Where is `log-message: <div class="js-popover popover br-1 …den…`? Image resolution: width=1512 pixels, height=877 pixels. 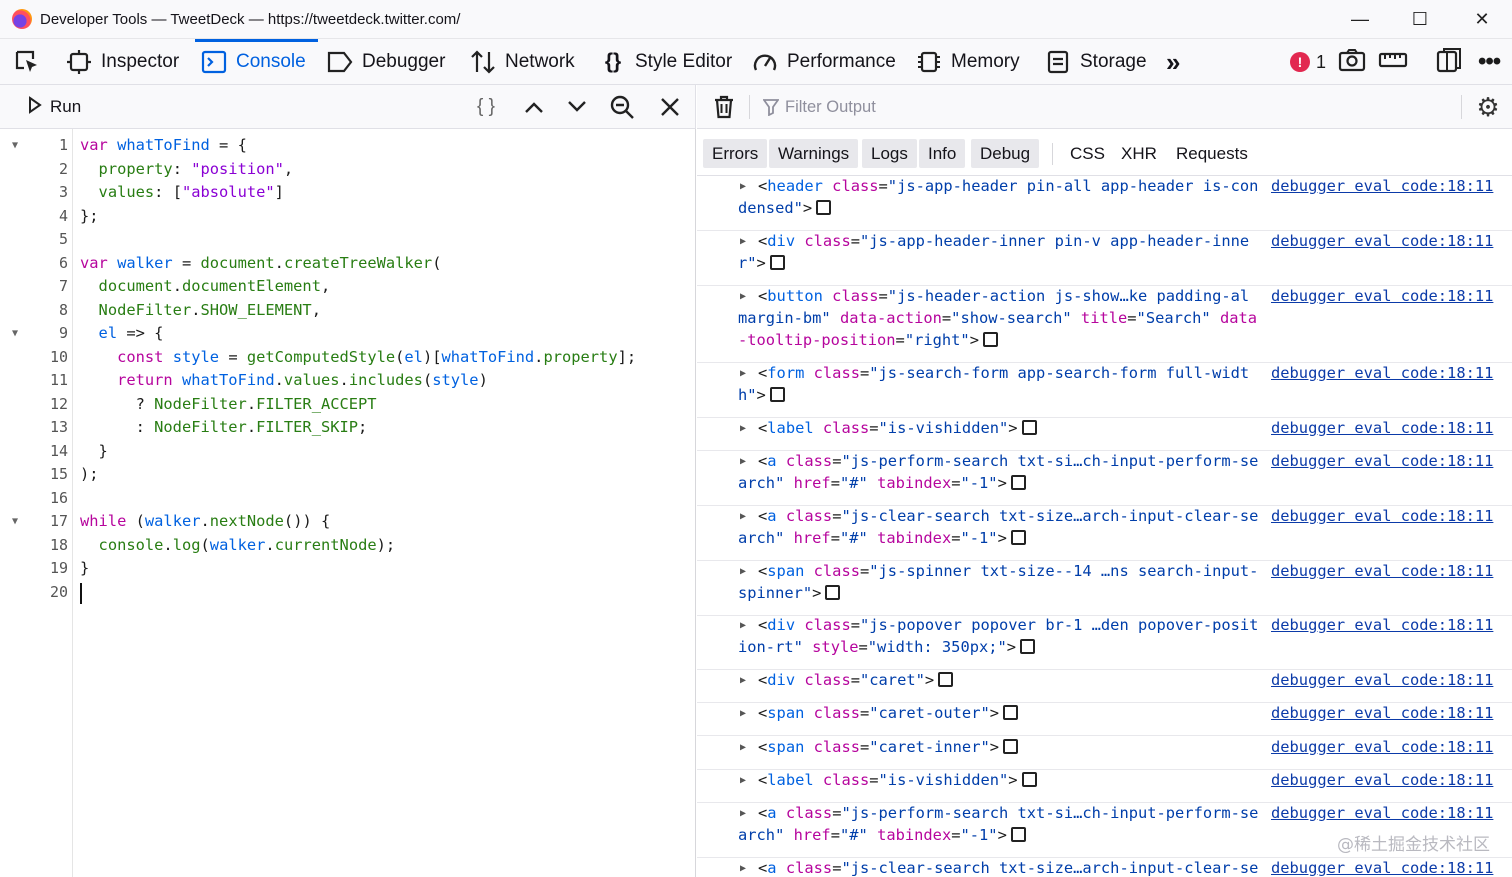 log-message: <div class="js-popover popover br-1 …den… is located at coordinates (998, 636).